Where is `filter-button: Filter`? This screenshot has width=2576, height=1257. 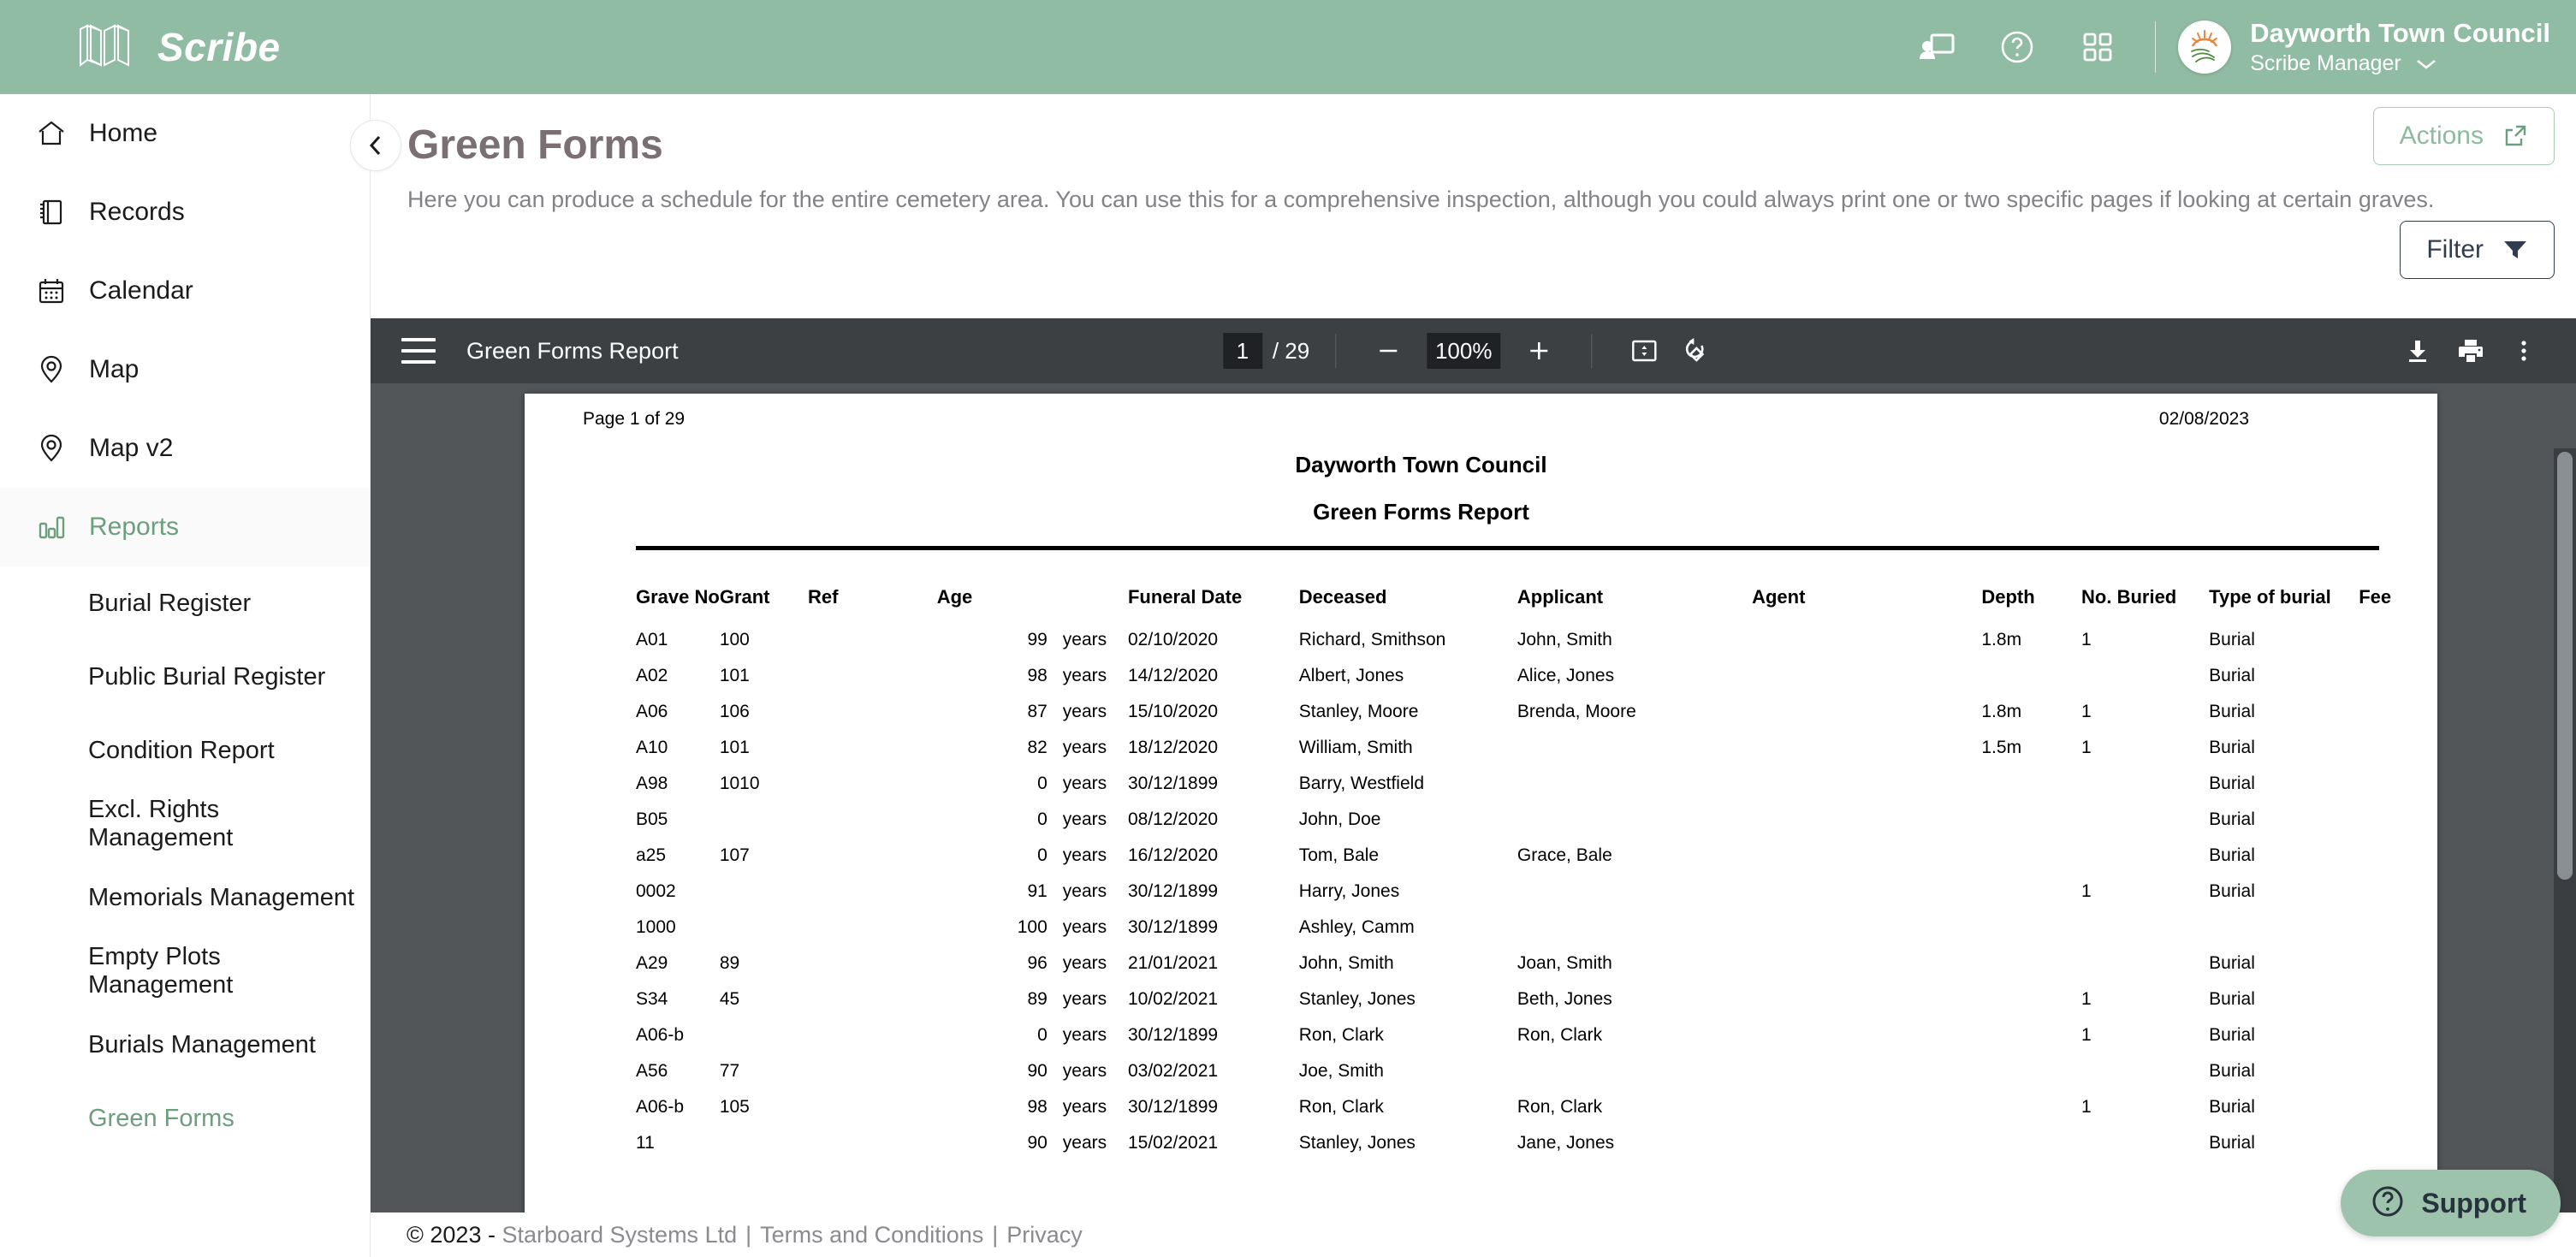 filter-button: Filter is located at coordinates (2477, 250).